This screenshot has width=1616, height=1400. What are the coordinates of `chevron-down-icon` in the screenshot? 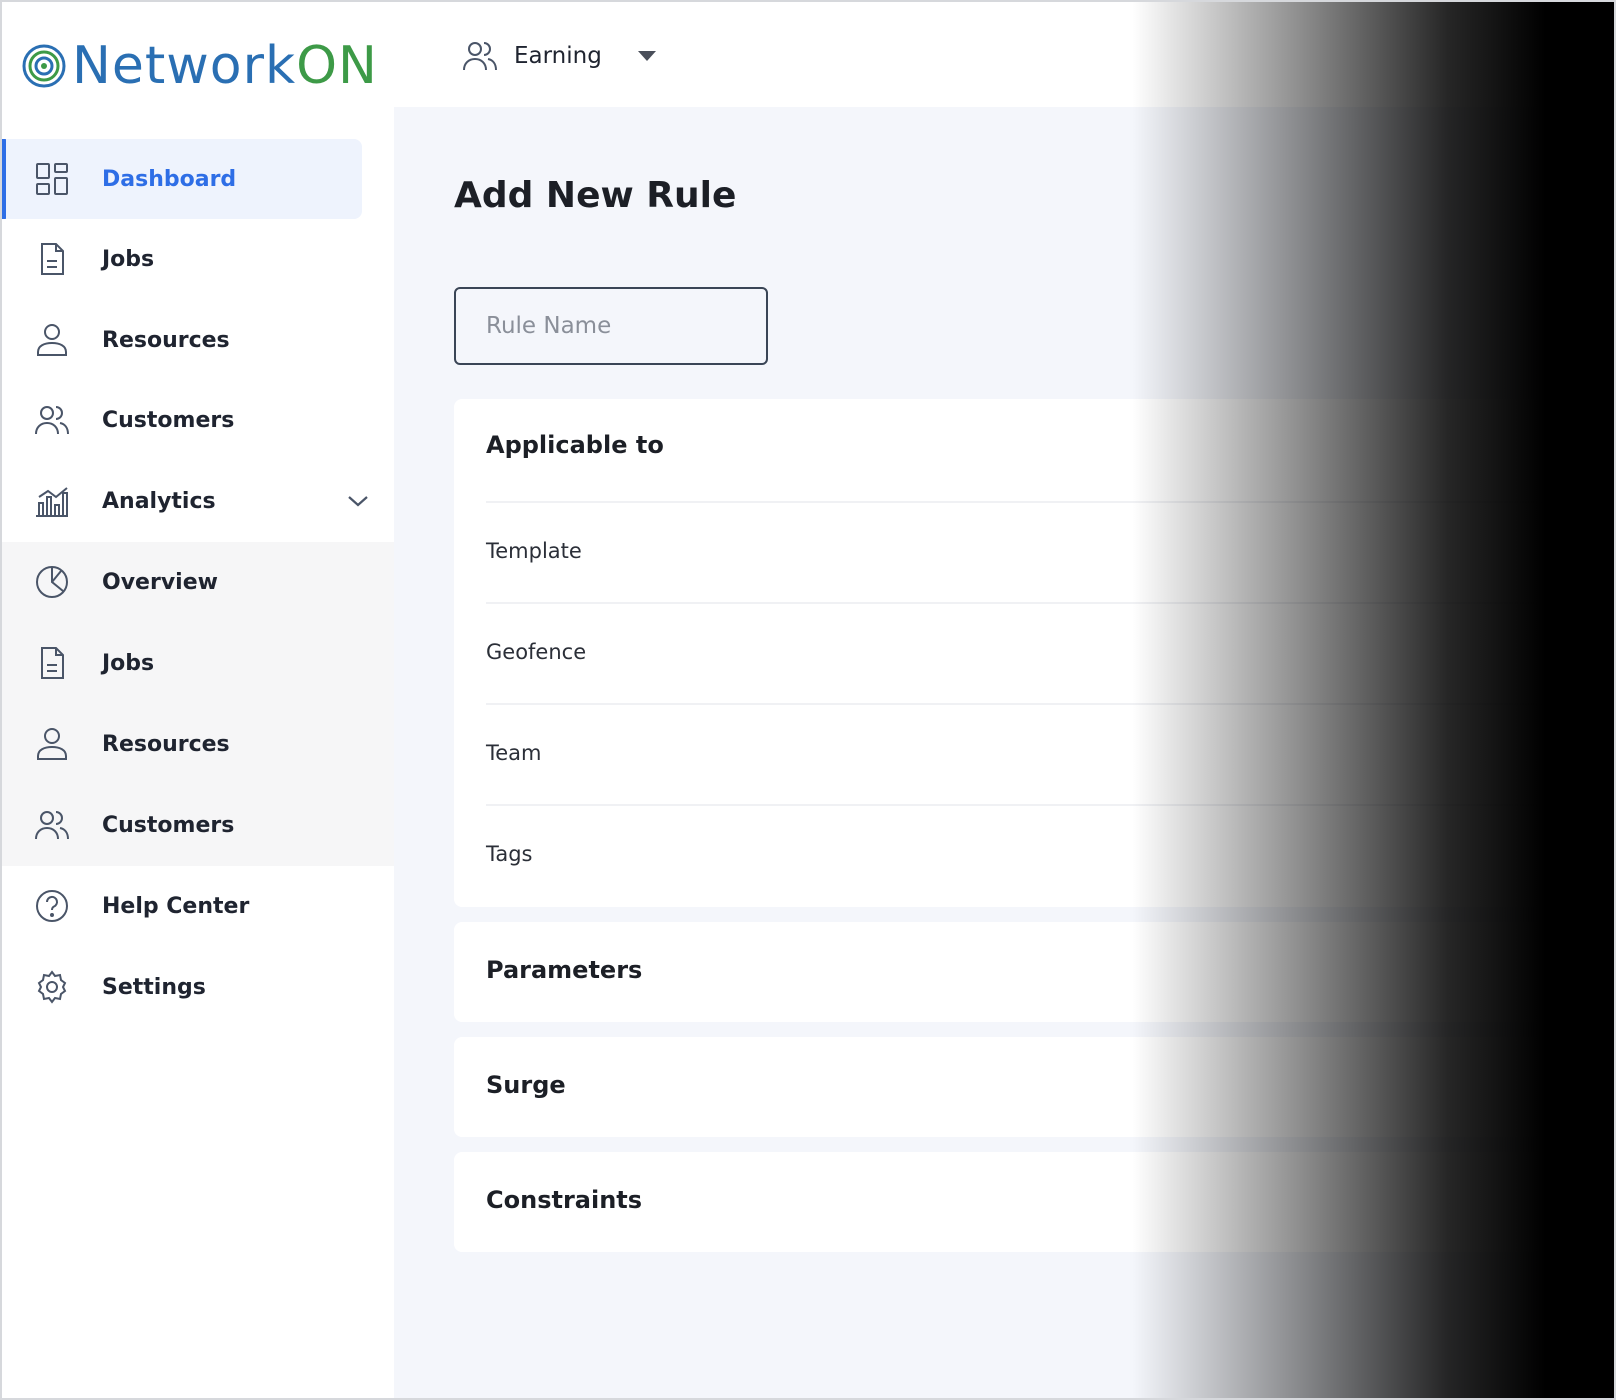 It's located at (358, 501).